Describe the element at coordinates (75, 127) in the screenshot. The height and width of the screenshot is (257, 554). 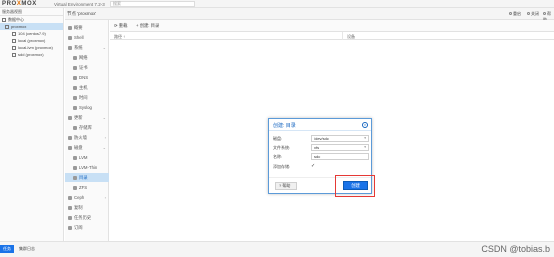
I see `repository-icon` at that location.